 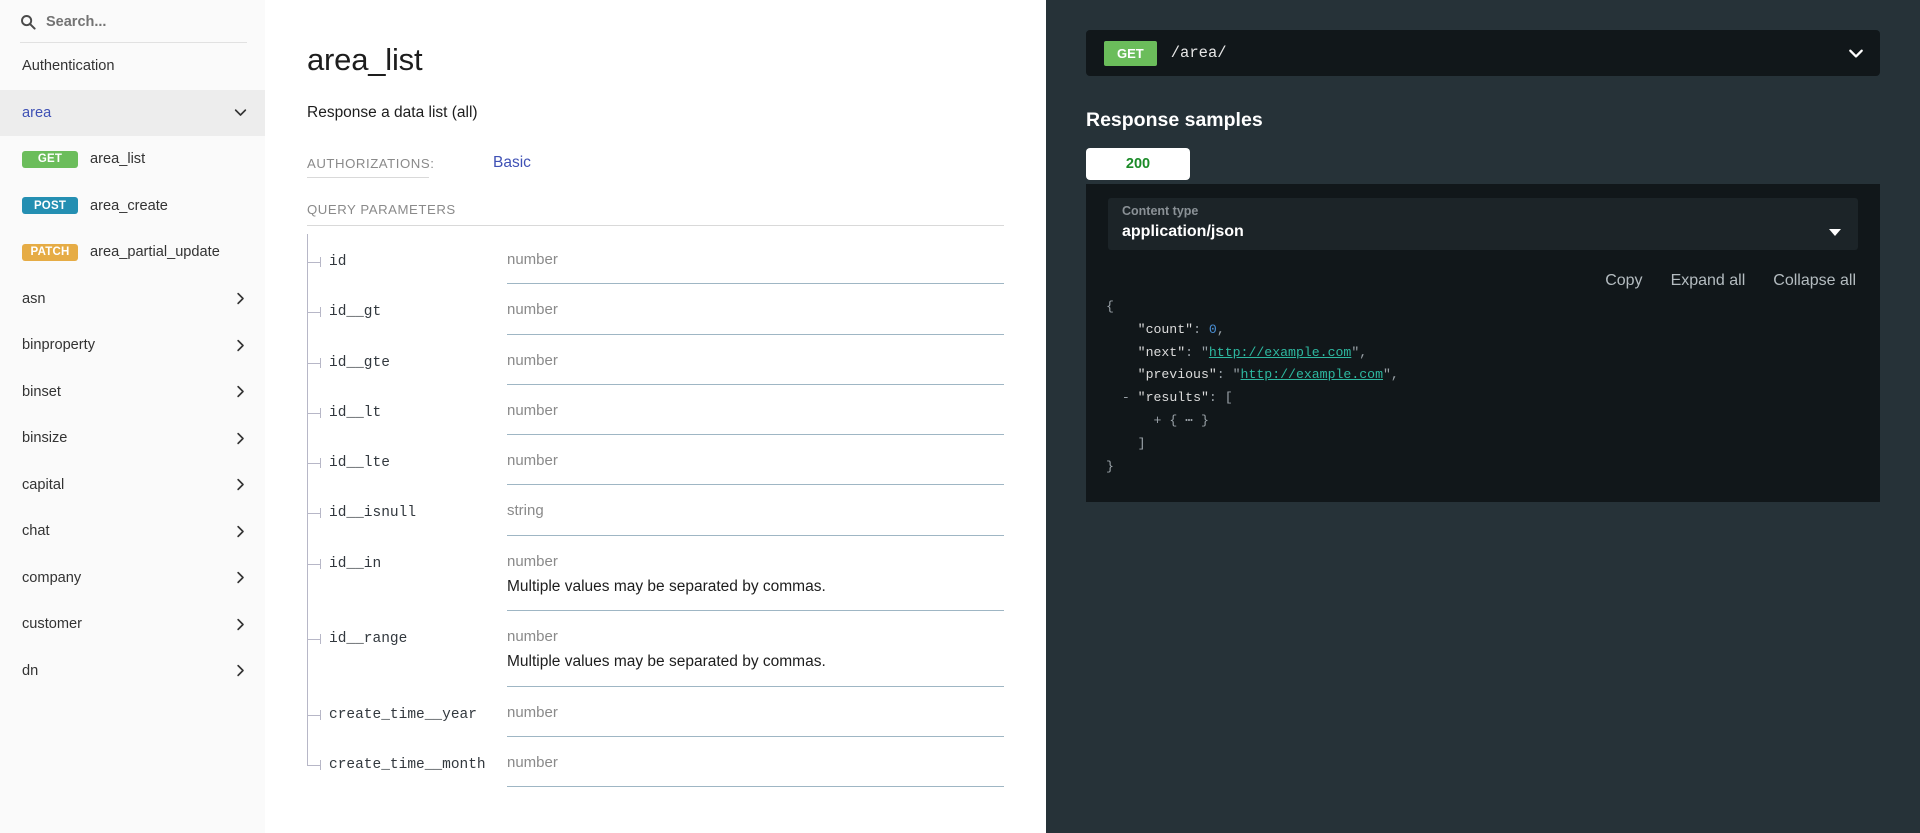 What do you see at coordinates (118, 159) in the screenshot?
I see `operation-label: area_list` at bounding box center [118, 159].